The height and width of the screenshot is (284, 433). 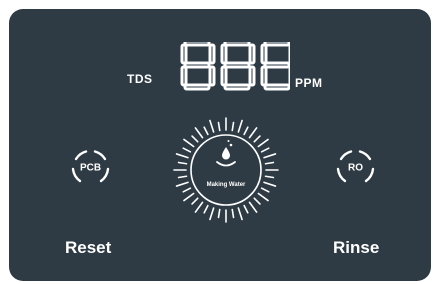 What do you see at coordinates (226, 164) in the screenshot?
I see `smile-arc-icon` at bounding box center [226, 164].